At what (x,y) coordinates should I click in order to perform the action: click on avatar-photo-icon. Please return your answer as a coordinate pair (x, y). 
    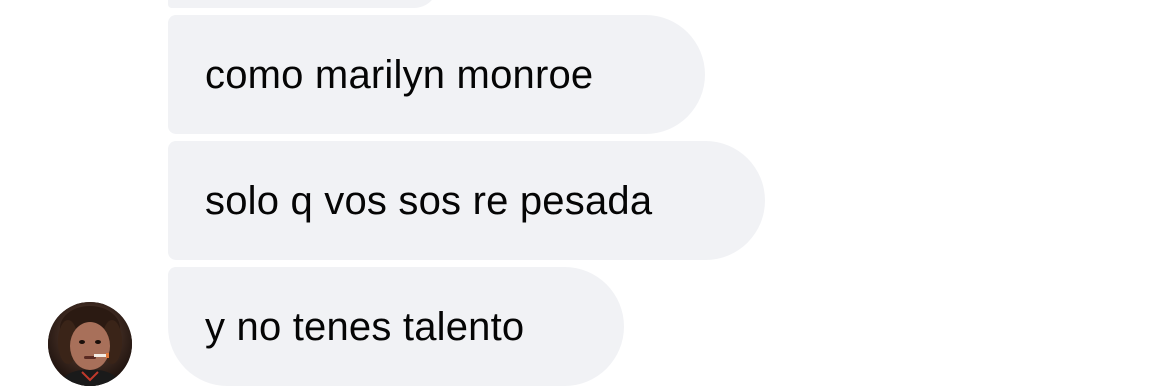
    Looking at the image, I should click on (90, 344).